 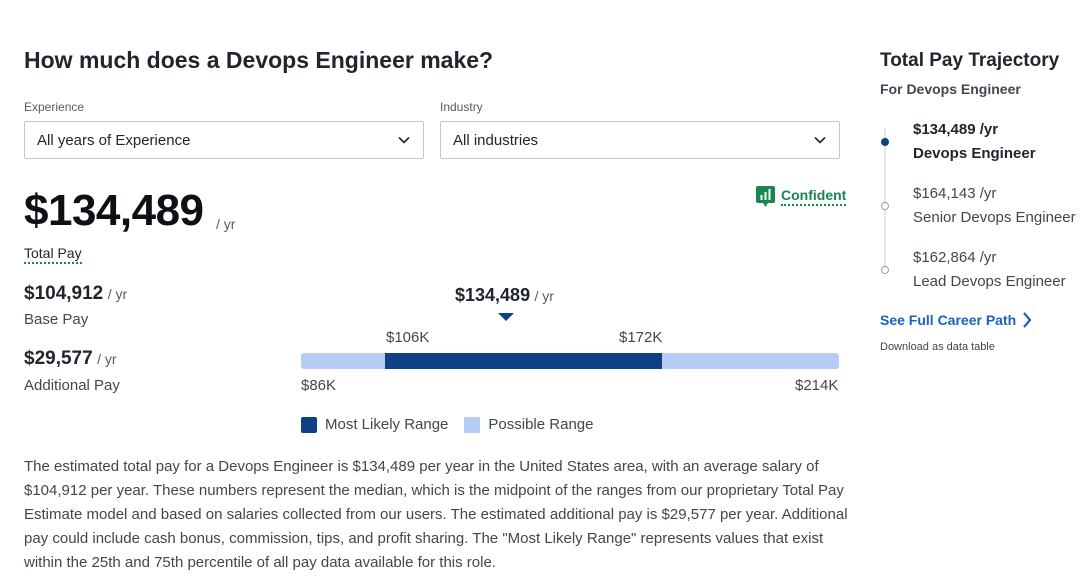 What do you see at coordinates (974, 153) in the screenshot?
I see `trajectory-role: Devops Engineer` at bounding box center [974, 153].